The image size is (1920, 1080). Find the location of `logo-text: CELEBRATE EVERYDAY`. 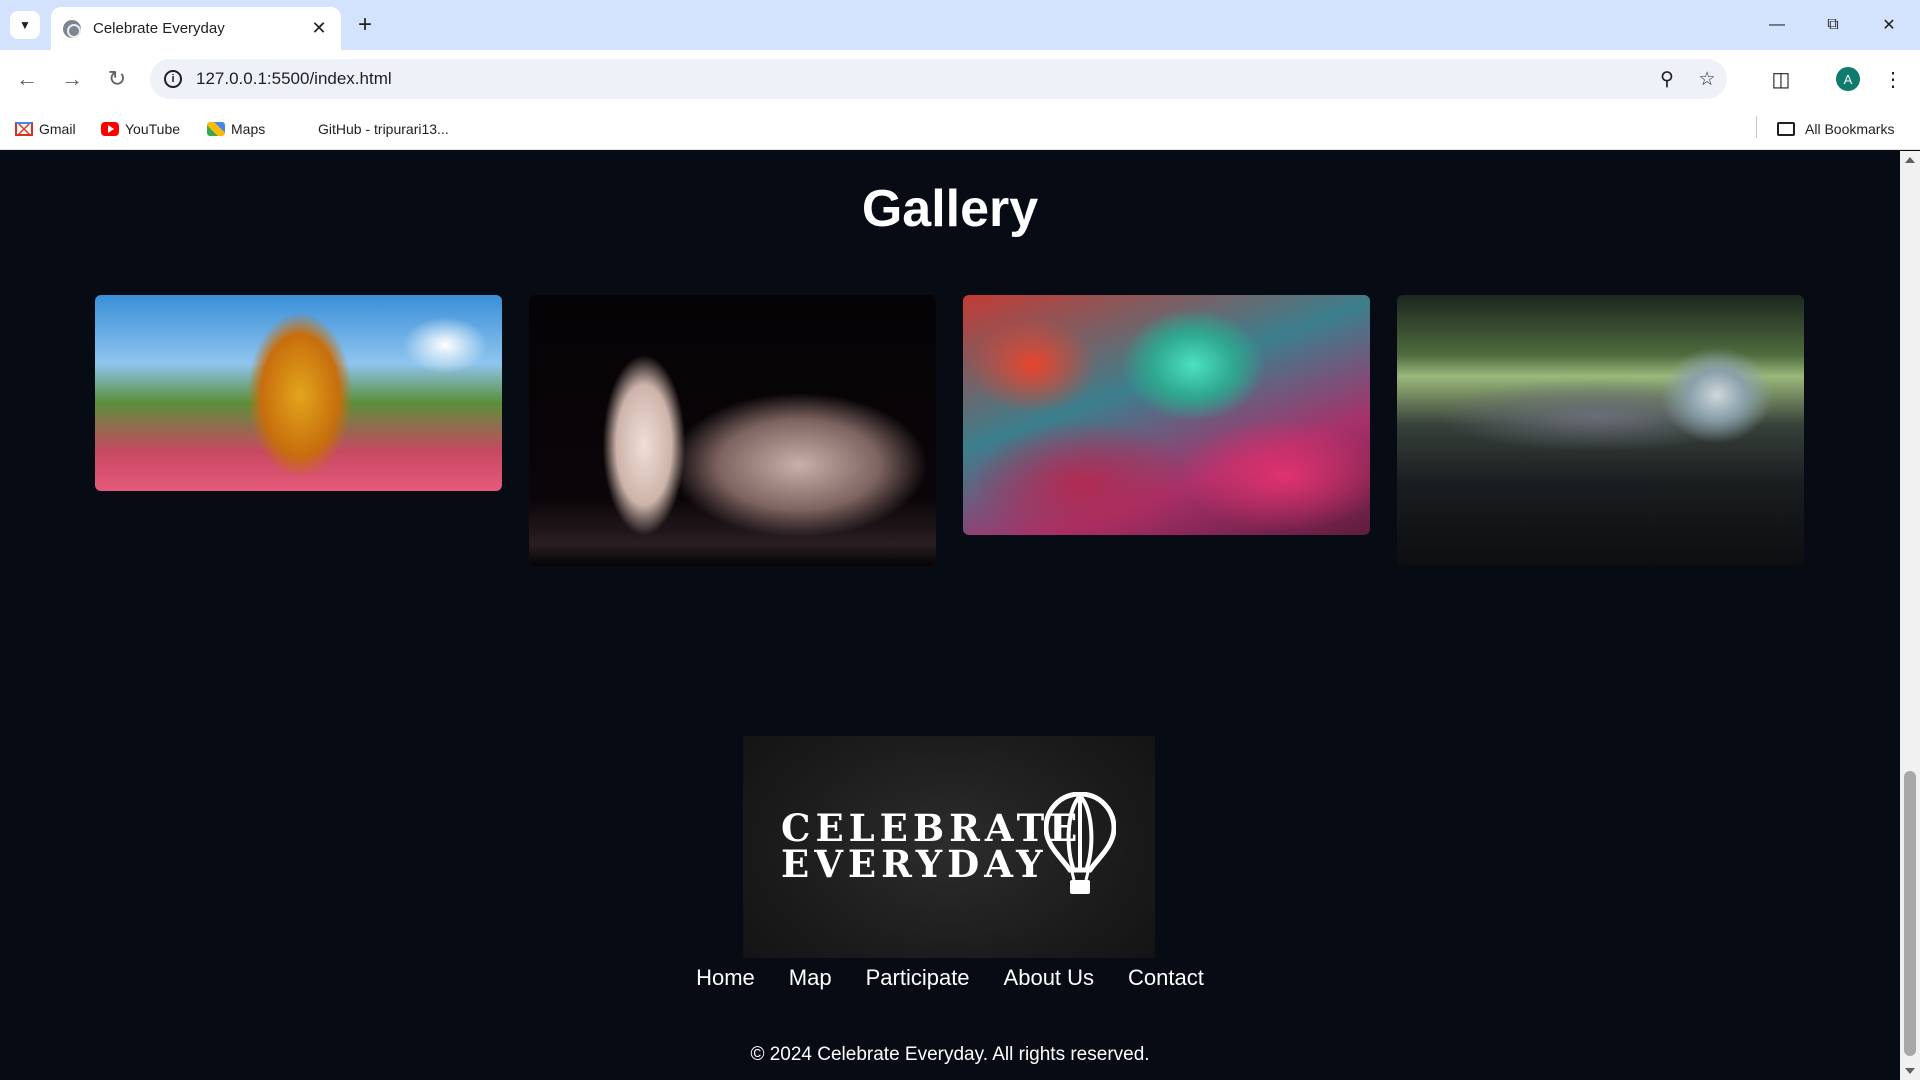

logo-text: CELEBRATE EVERYDAY is located at coordinates (932, 846).